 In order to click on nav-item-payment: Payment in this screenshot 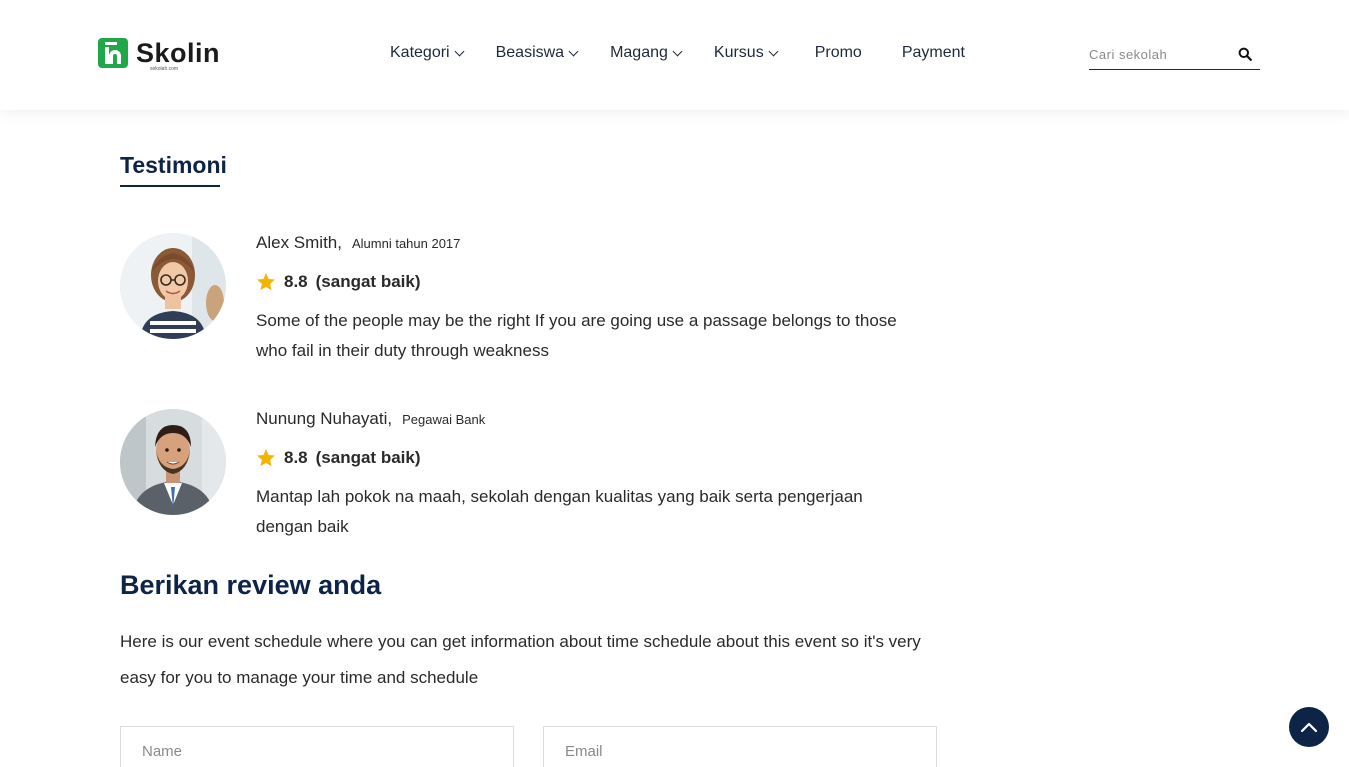, I will do `click(933, 53)`.